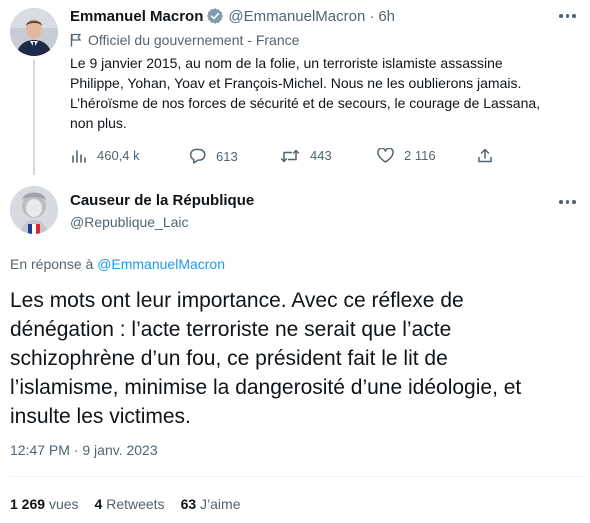  What do you see at coordinates (63, 504) in the screenshot?
I see `views-stat-label: vues` at bounding box center [63, 504].